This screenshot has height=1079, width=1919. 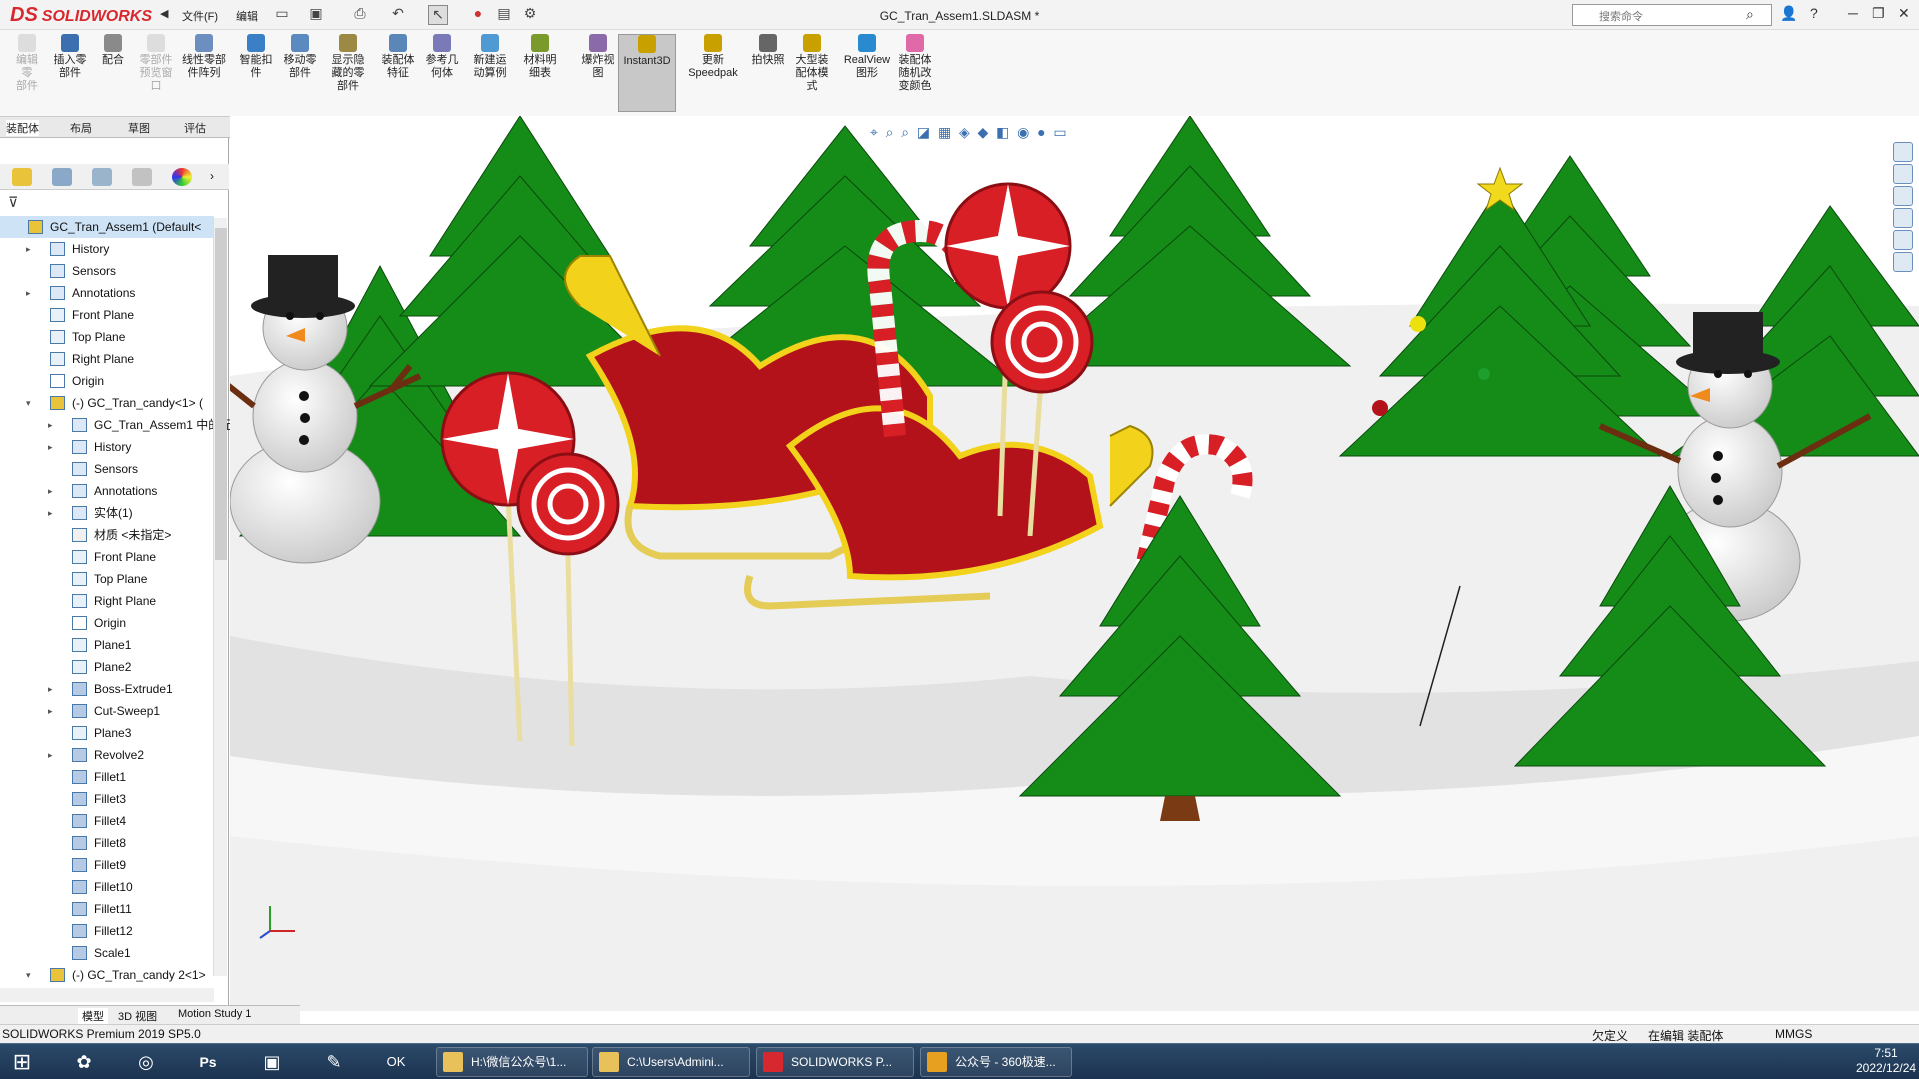 What do you see at coordinates (195, 128) in the screenshot?
I see `tab-3: 评估` at bounding box center [195, 128].